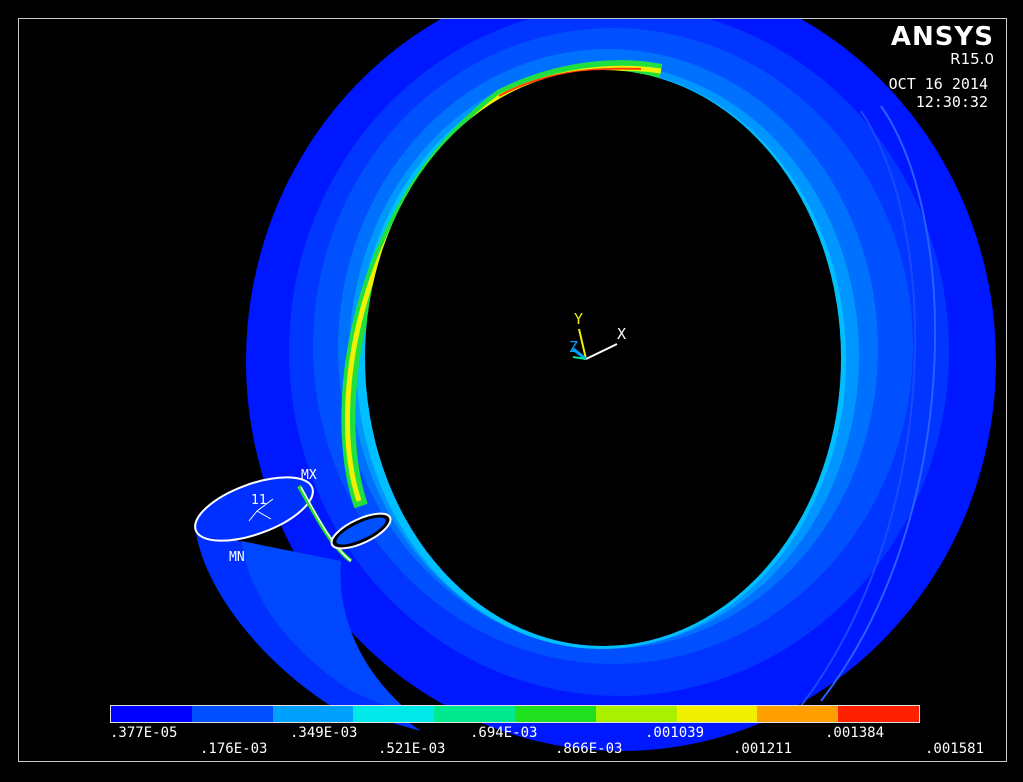 The image size is (1023, 782). I want to click on ansys-brand: ANSYS R15.0, so click(942, 45).